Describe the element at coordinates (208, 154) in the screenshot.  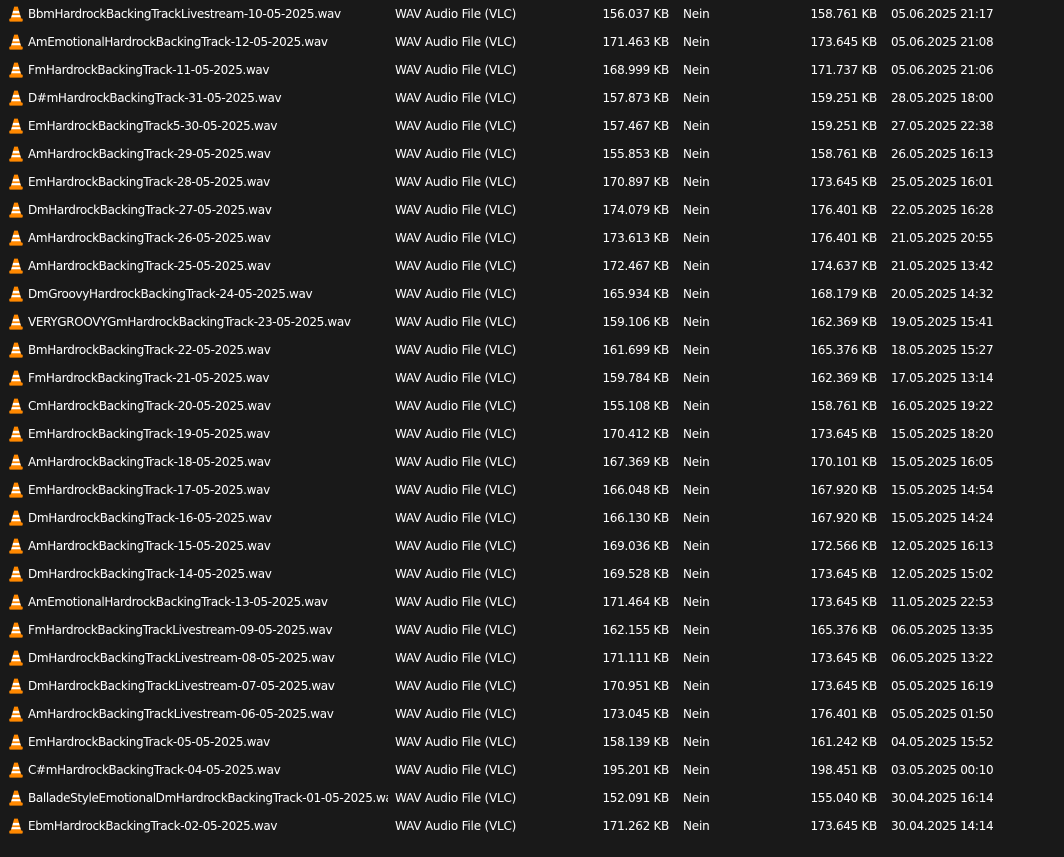
I see `file-name: AmHardrockBackingTrack-29-05-2025.wav` at that location.